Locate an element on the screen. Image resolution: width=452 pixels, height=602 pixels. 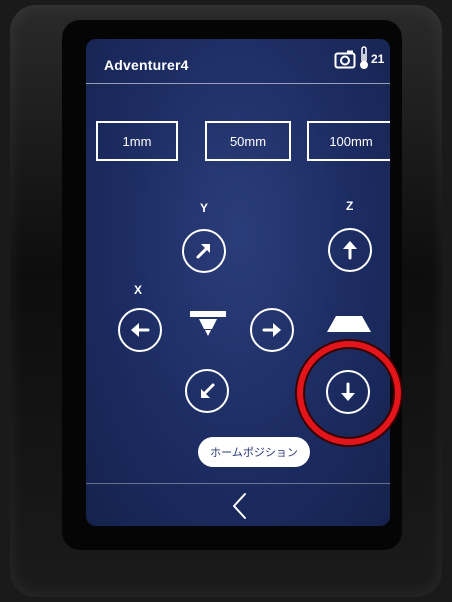
x-plus-button is located at coordinates (272, 330).